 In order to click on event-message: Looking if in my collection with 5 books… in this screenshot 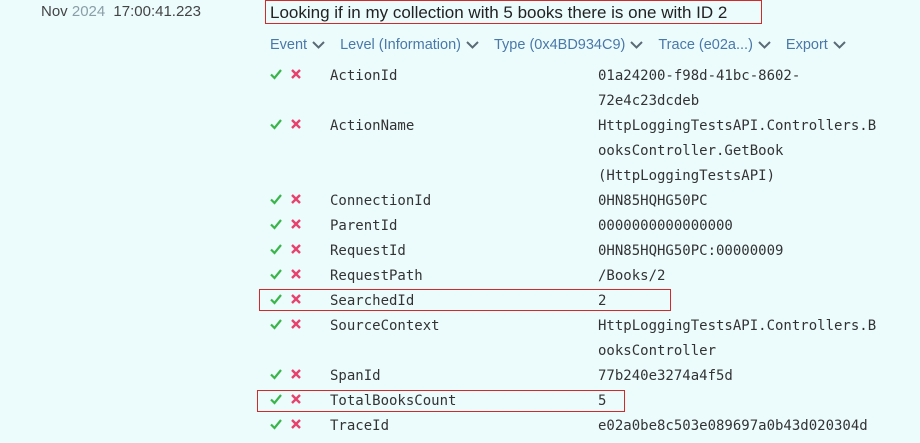, I will do `click(513, 12)`.